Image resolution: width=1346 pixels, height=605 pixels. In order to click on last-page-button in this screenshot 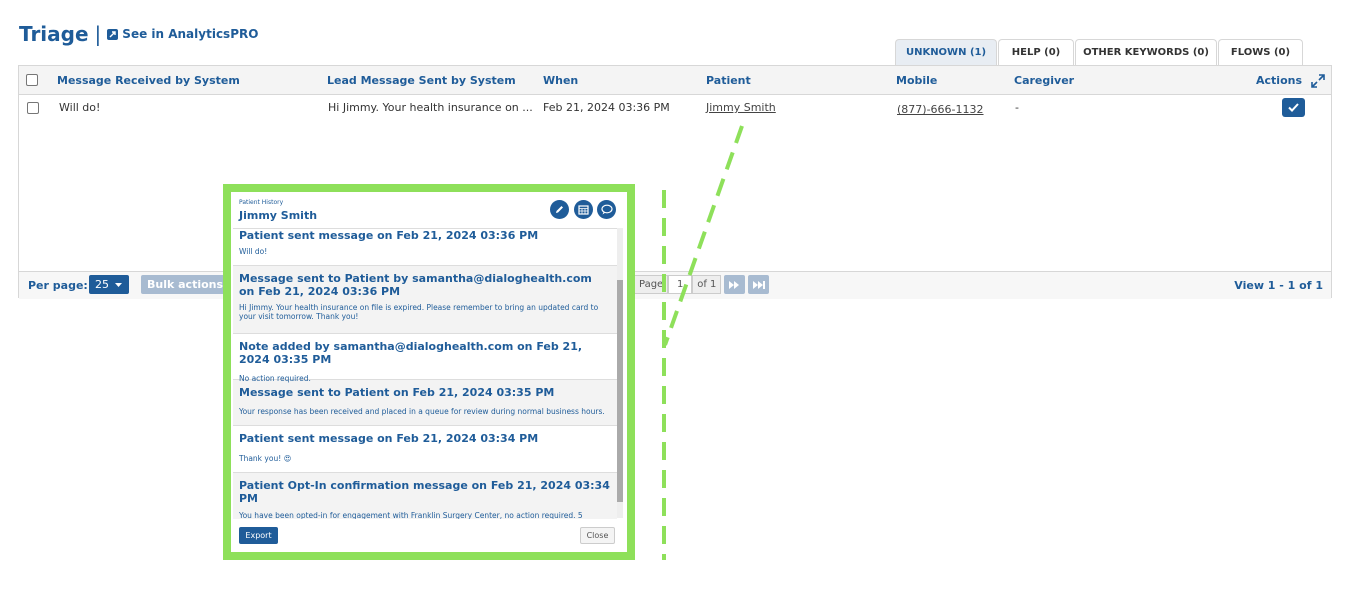, I will do `click(759, 284)`.